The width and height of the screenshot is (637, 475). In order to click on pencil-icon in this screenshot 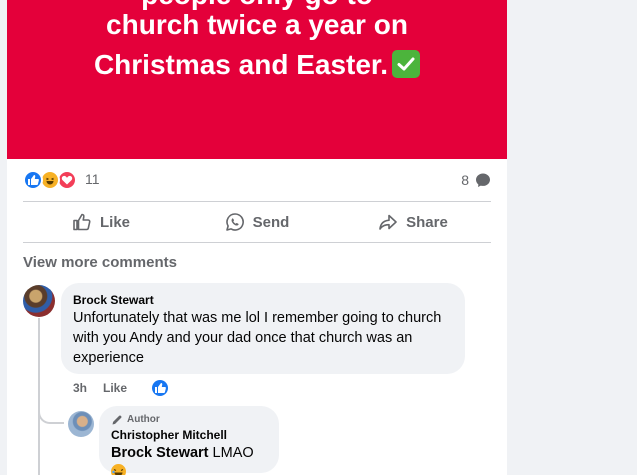, I will do `click(117, 420)`.